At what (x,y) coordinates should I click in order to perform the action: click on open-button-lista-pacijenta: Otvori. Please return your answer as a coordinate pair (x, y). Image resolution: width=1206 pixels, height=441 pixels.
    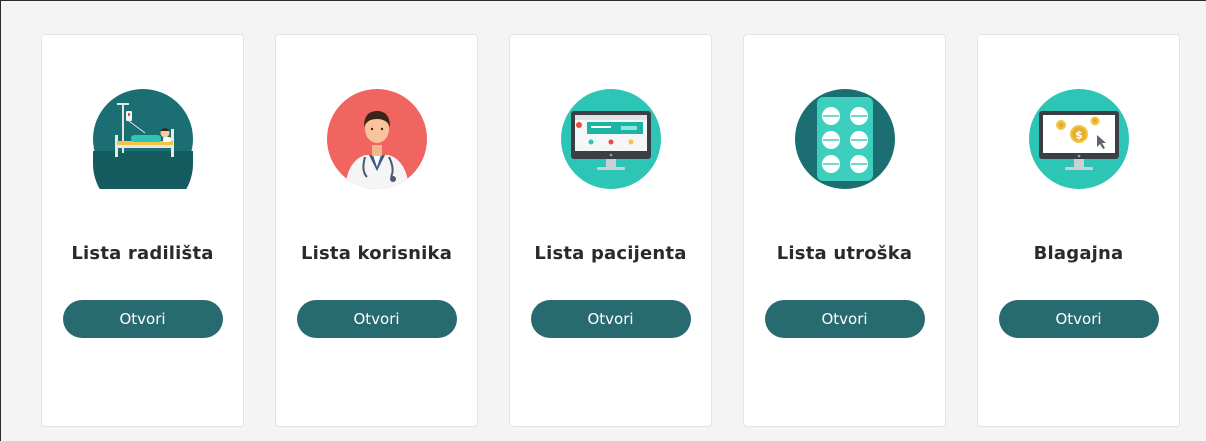
    Looking at the image, I should click on (610, 319).